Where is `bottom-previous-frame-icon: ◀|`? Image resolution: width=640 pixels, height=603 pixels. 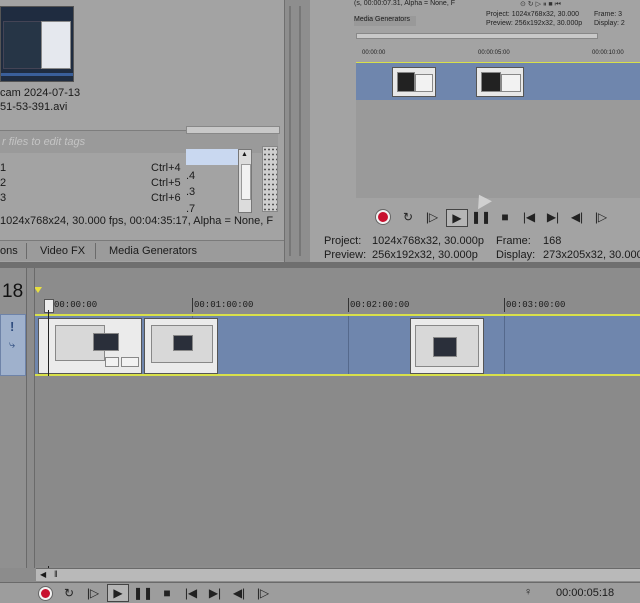 bottom-previous-frame-icon: ◀| is located at coordinates (239, 593).